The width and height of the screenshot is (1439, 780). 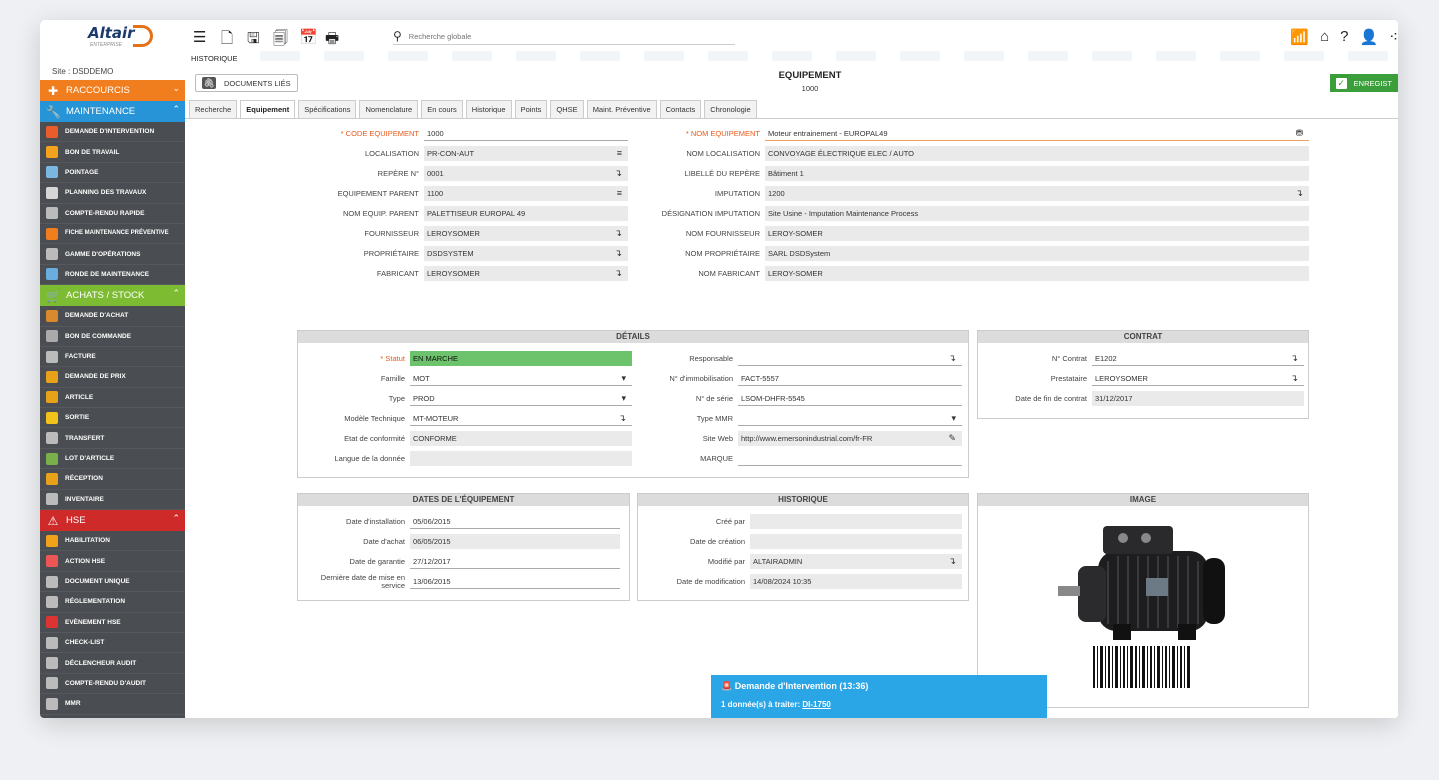 I want to click on field-value: http://www.emersonindustrial.com/fr-FR ✎, so click(x=850, y=438).